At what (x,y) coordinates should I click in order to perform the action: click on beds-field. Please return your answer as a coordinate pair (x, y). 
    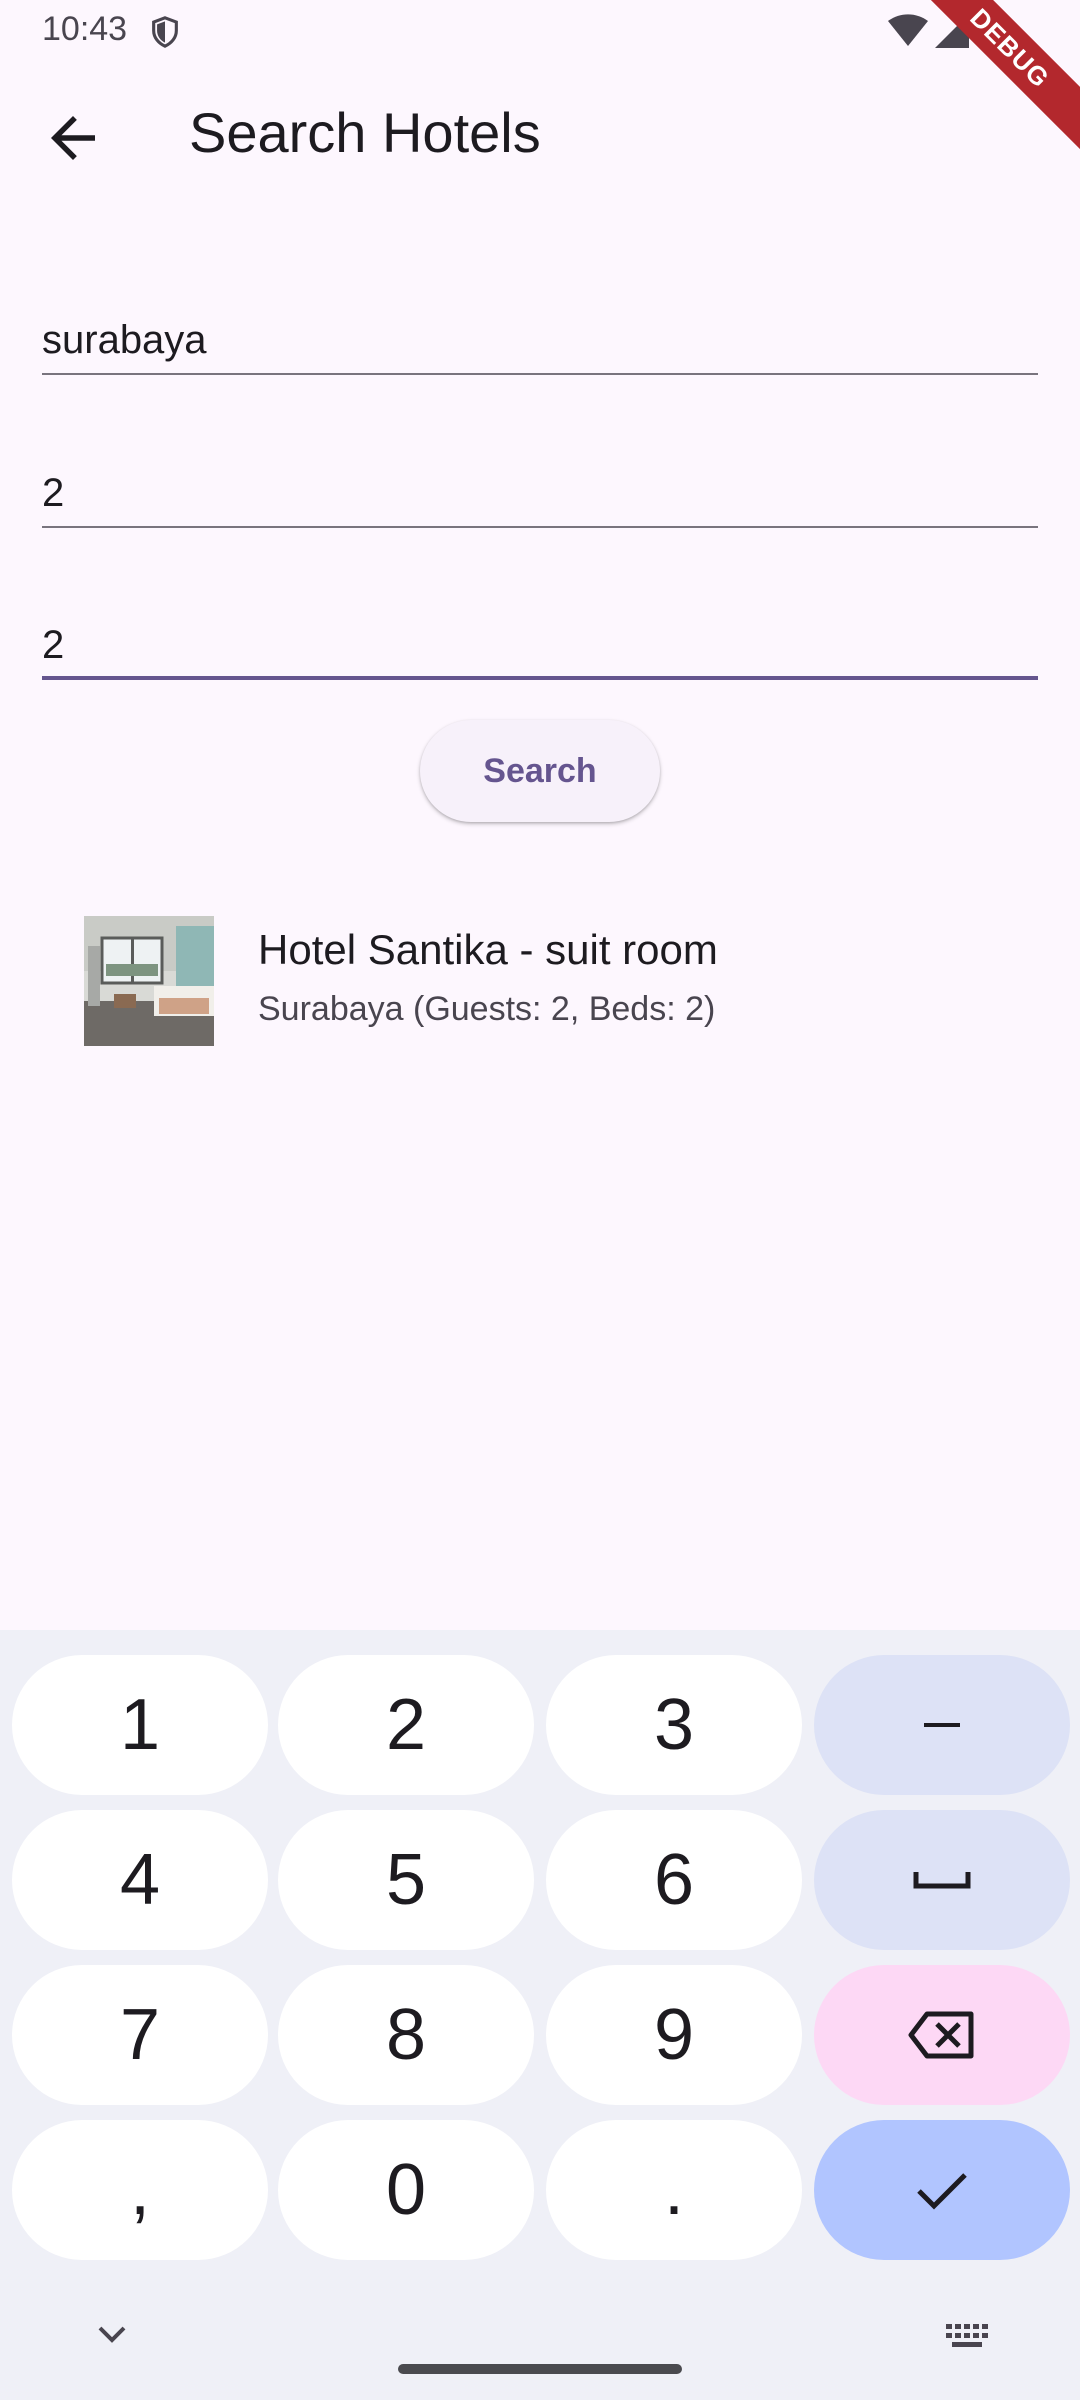
    Looking at the image, I should click on (540, 625).